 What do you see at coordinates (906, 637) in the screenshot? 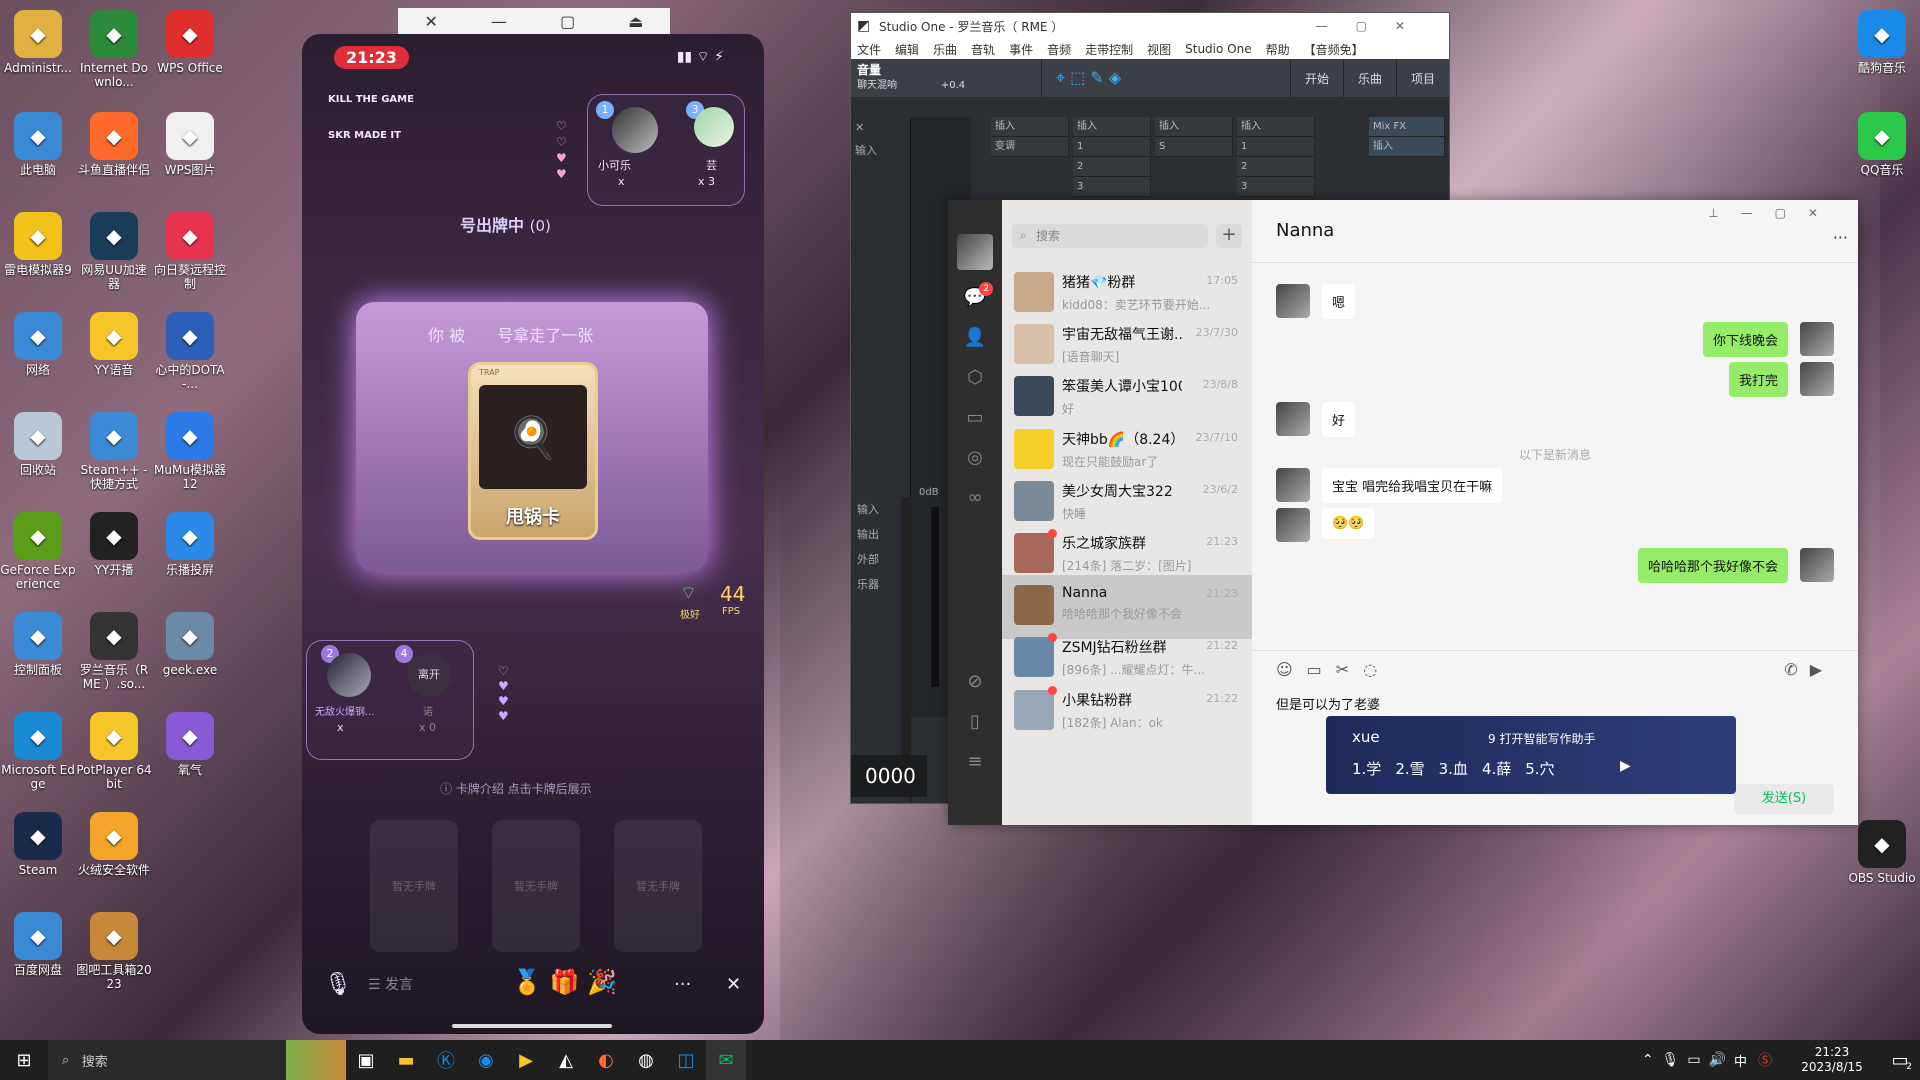
I see `mixer-scrollbar` at bounding box center [906, 637].